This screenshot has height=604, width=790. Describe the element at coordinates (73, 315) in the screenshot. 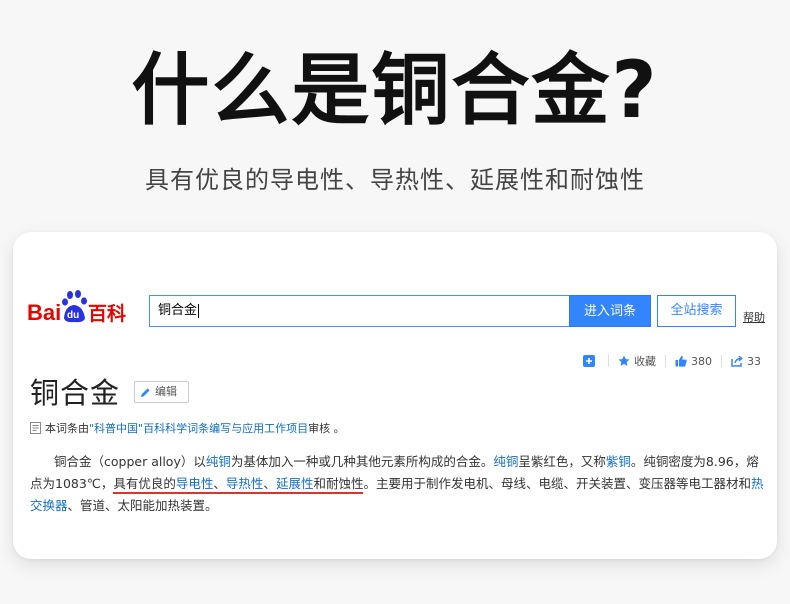

I see `logo-text-du: du` at that location.